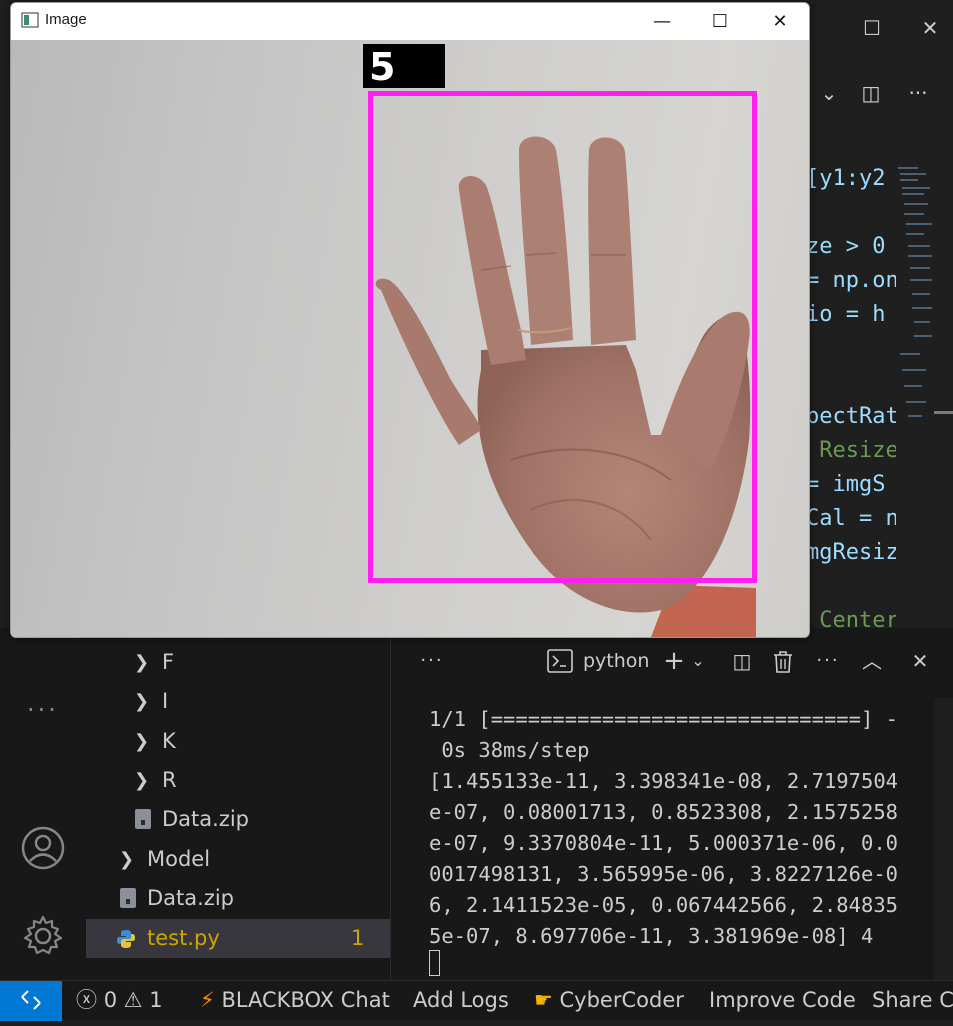  What do you see at coordinates (560, 661) in the screenshot?
I see `terminal-icon` at bounding box center [560, 661].